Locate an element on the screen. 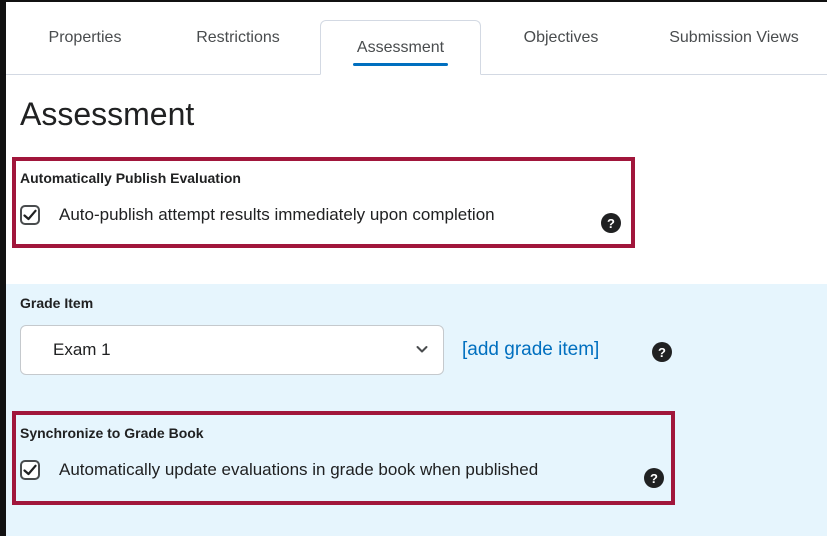 The height and width of the screenshot is (536, 827). tab-label: Assessment is located at coordinates (400, 47).